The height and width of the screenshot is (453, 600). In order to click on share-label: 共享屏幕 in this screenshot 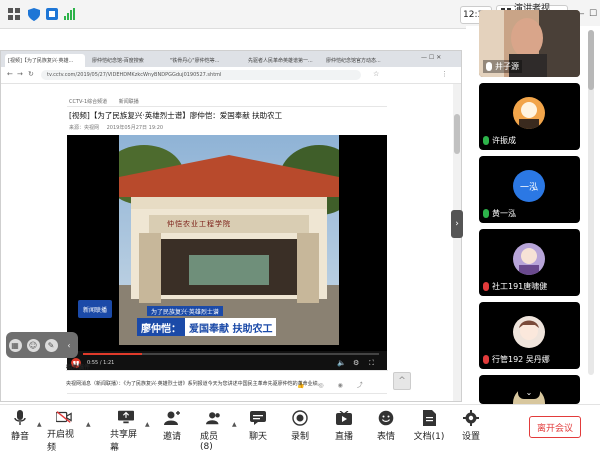, I will do `click(124, 441)`.